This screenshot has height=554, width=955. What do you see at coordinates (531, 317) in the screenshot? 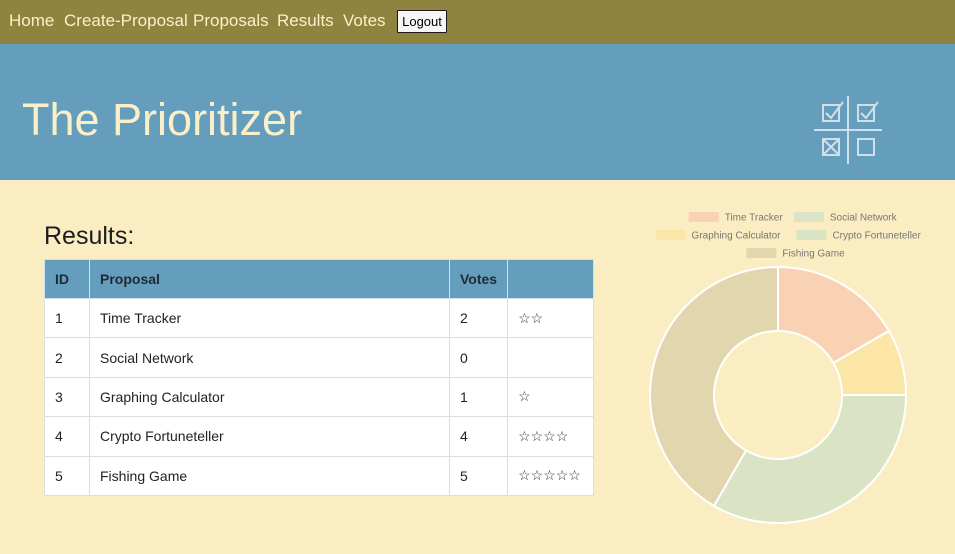
I see `star-icon: ☆☆` at bounding box center [531, 317].